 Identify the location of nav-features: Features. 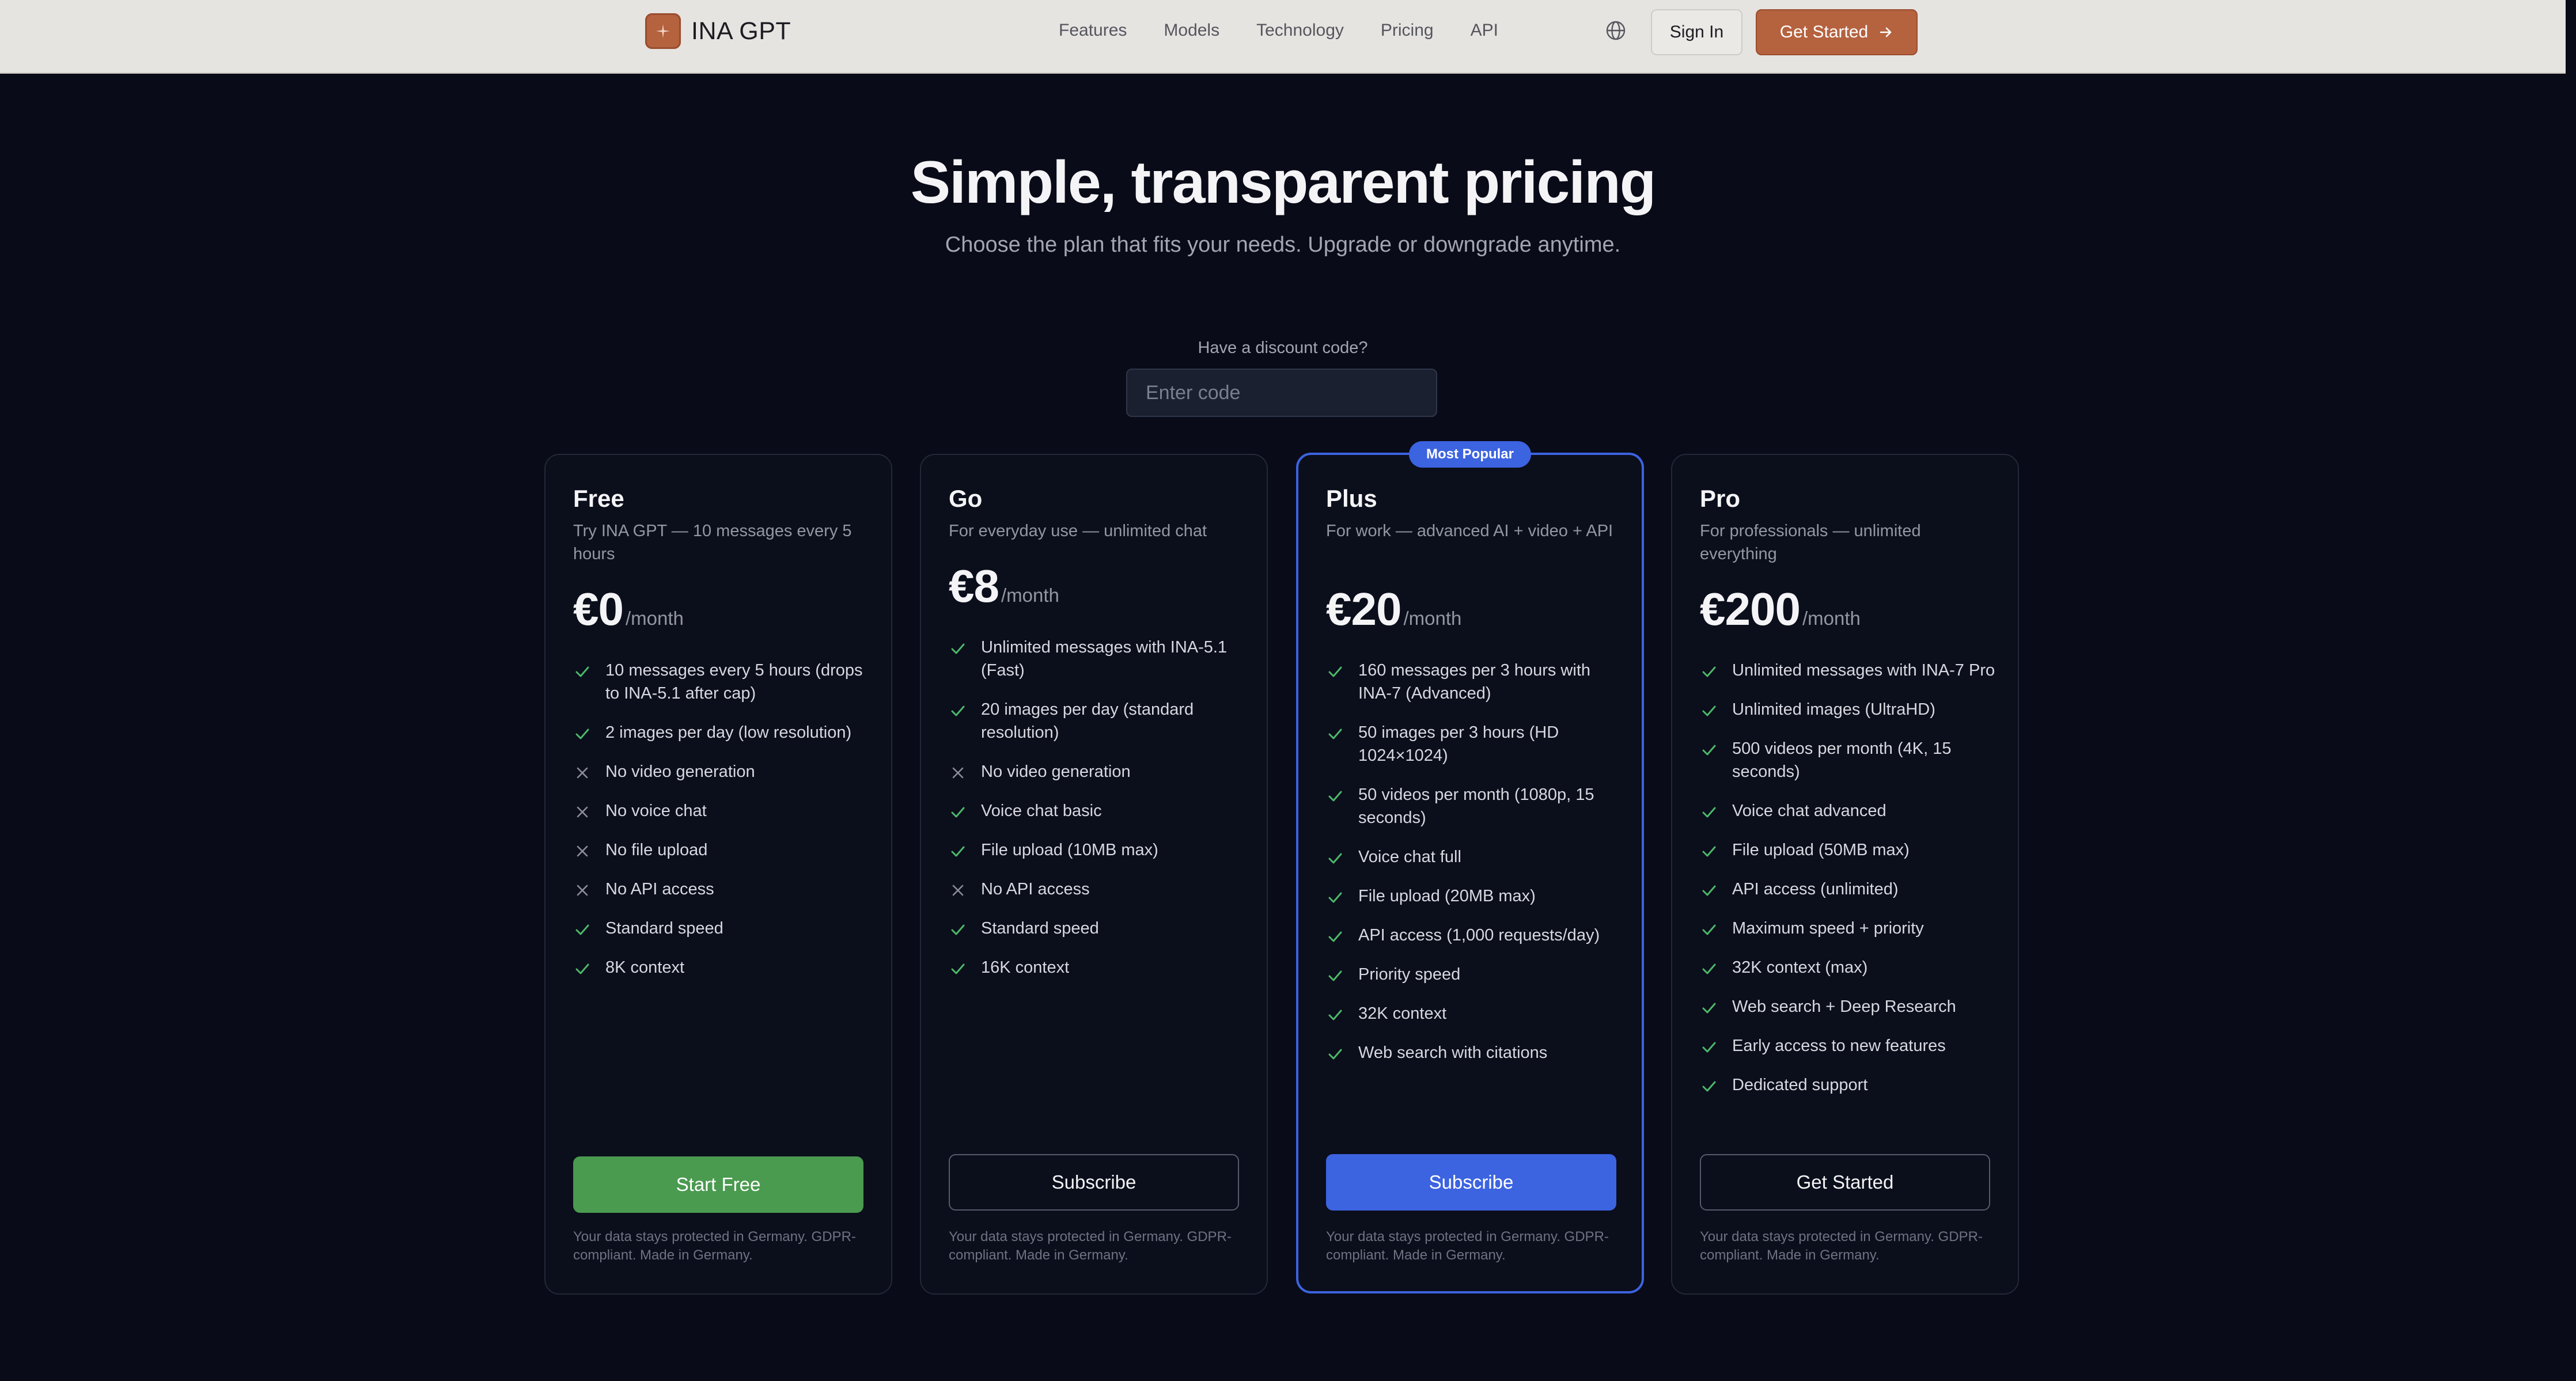
(1093, 30).